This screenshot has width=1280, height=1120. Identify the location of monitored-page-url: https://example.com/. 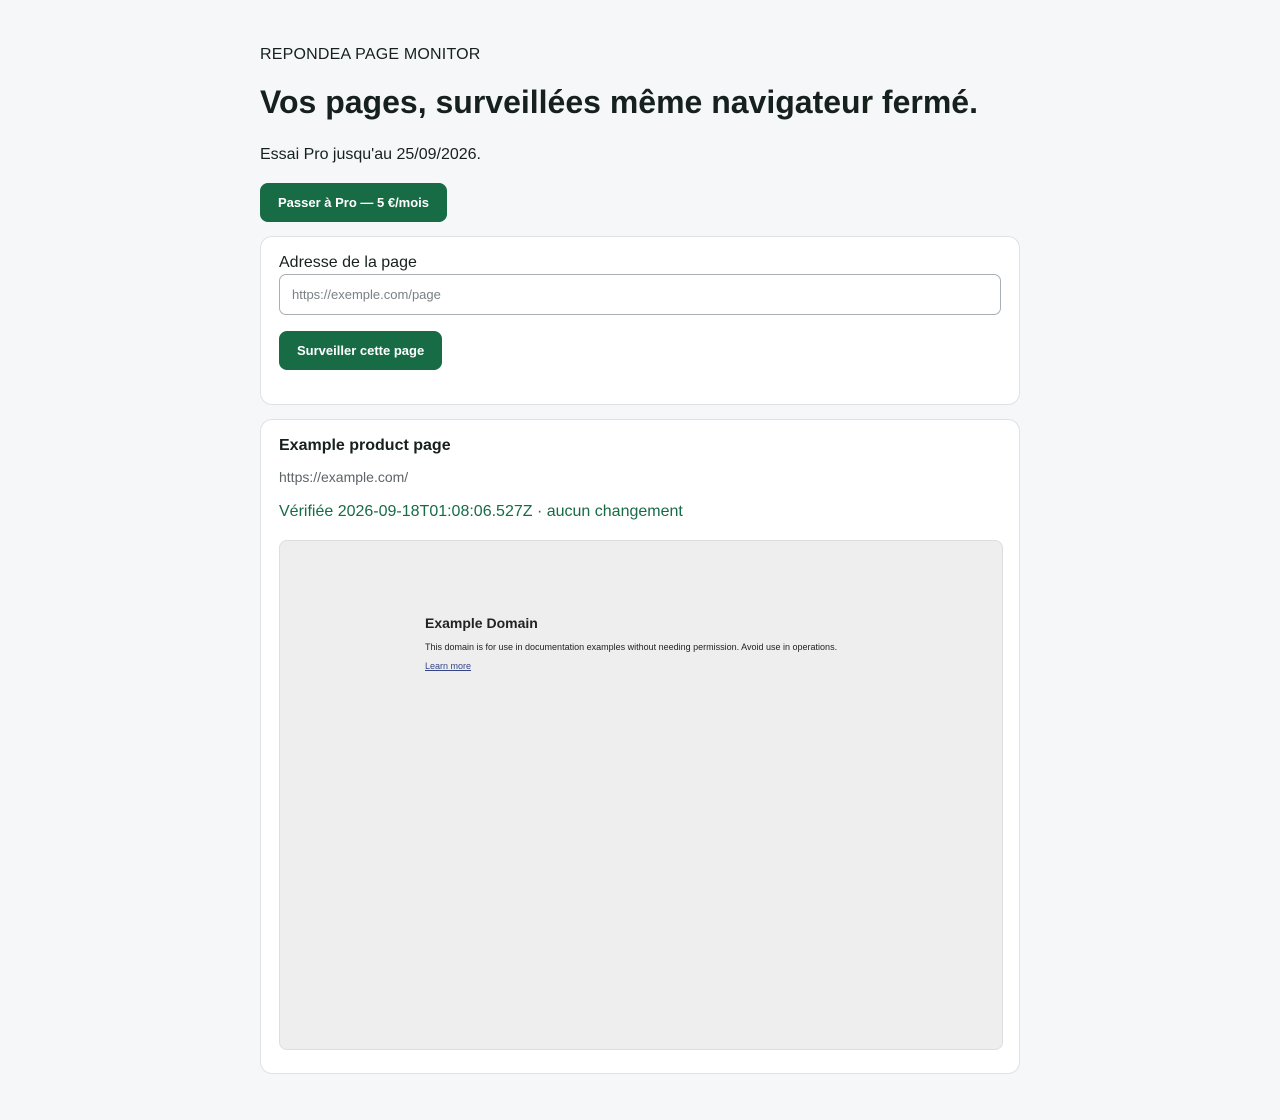
(344, 477).